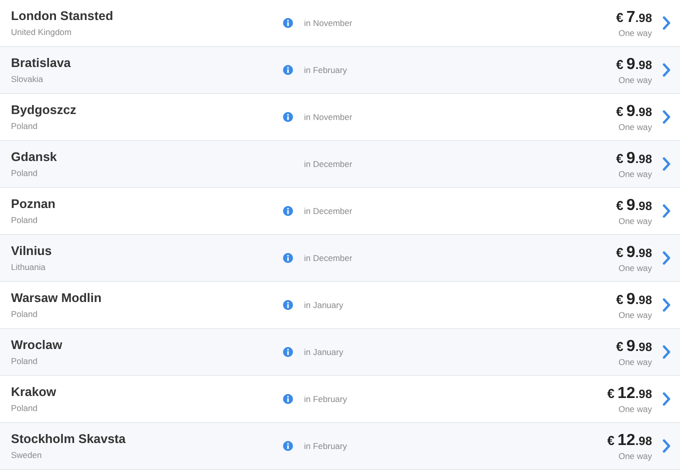  What do you see at coordinates (634, 17) in the screenshot?
I see `fare-price: € 7.98` at bounding box center [634, 17].